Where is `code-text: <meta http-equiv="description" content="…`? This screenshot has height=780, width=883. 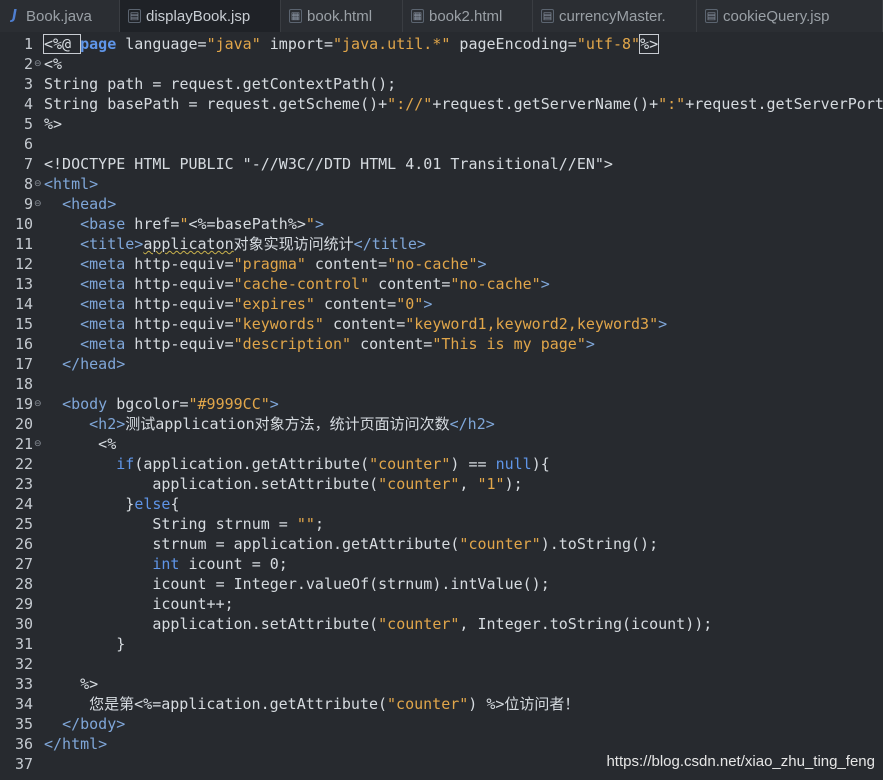
code-text: <meta http-equiv="description" content="… is located at coordinates (319, 344).